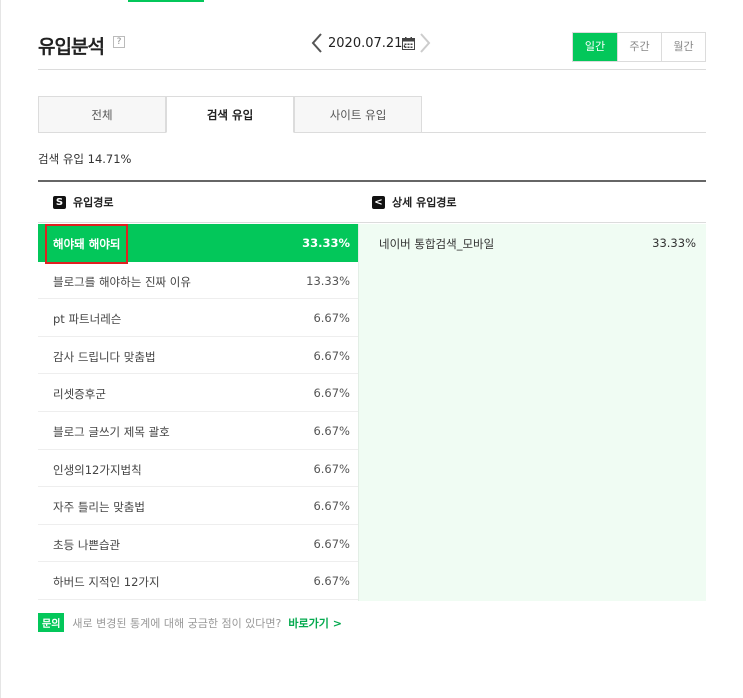 This screenshot has height=698, width=743. What do you see at coordinates (111, 431) in the screenshot?
I see `keyword-label: 블로그 글쓰기 제목 괄호` at bounding box center [111, 431].